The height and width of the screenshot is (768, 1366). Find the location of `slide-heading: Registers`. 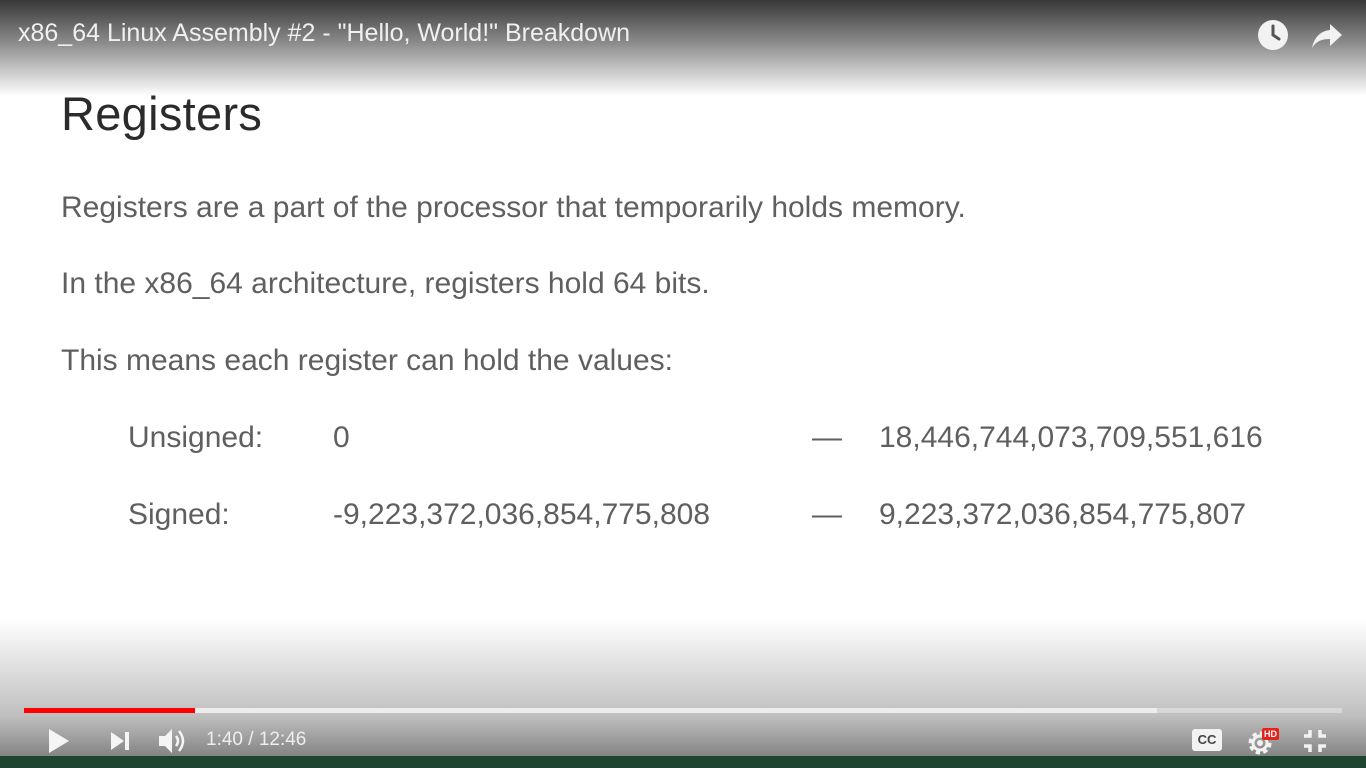

slide-heading: Registers is located at coordinates (162, 113).